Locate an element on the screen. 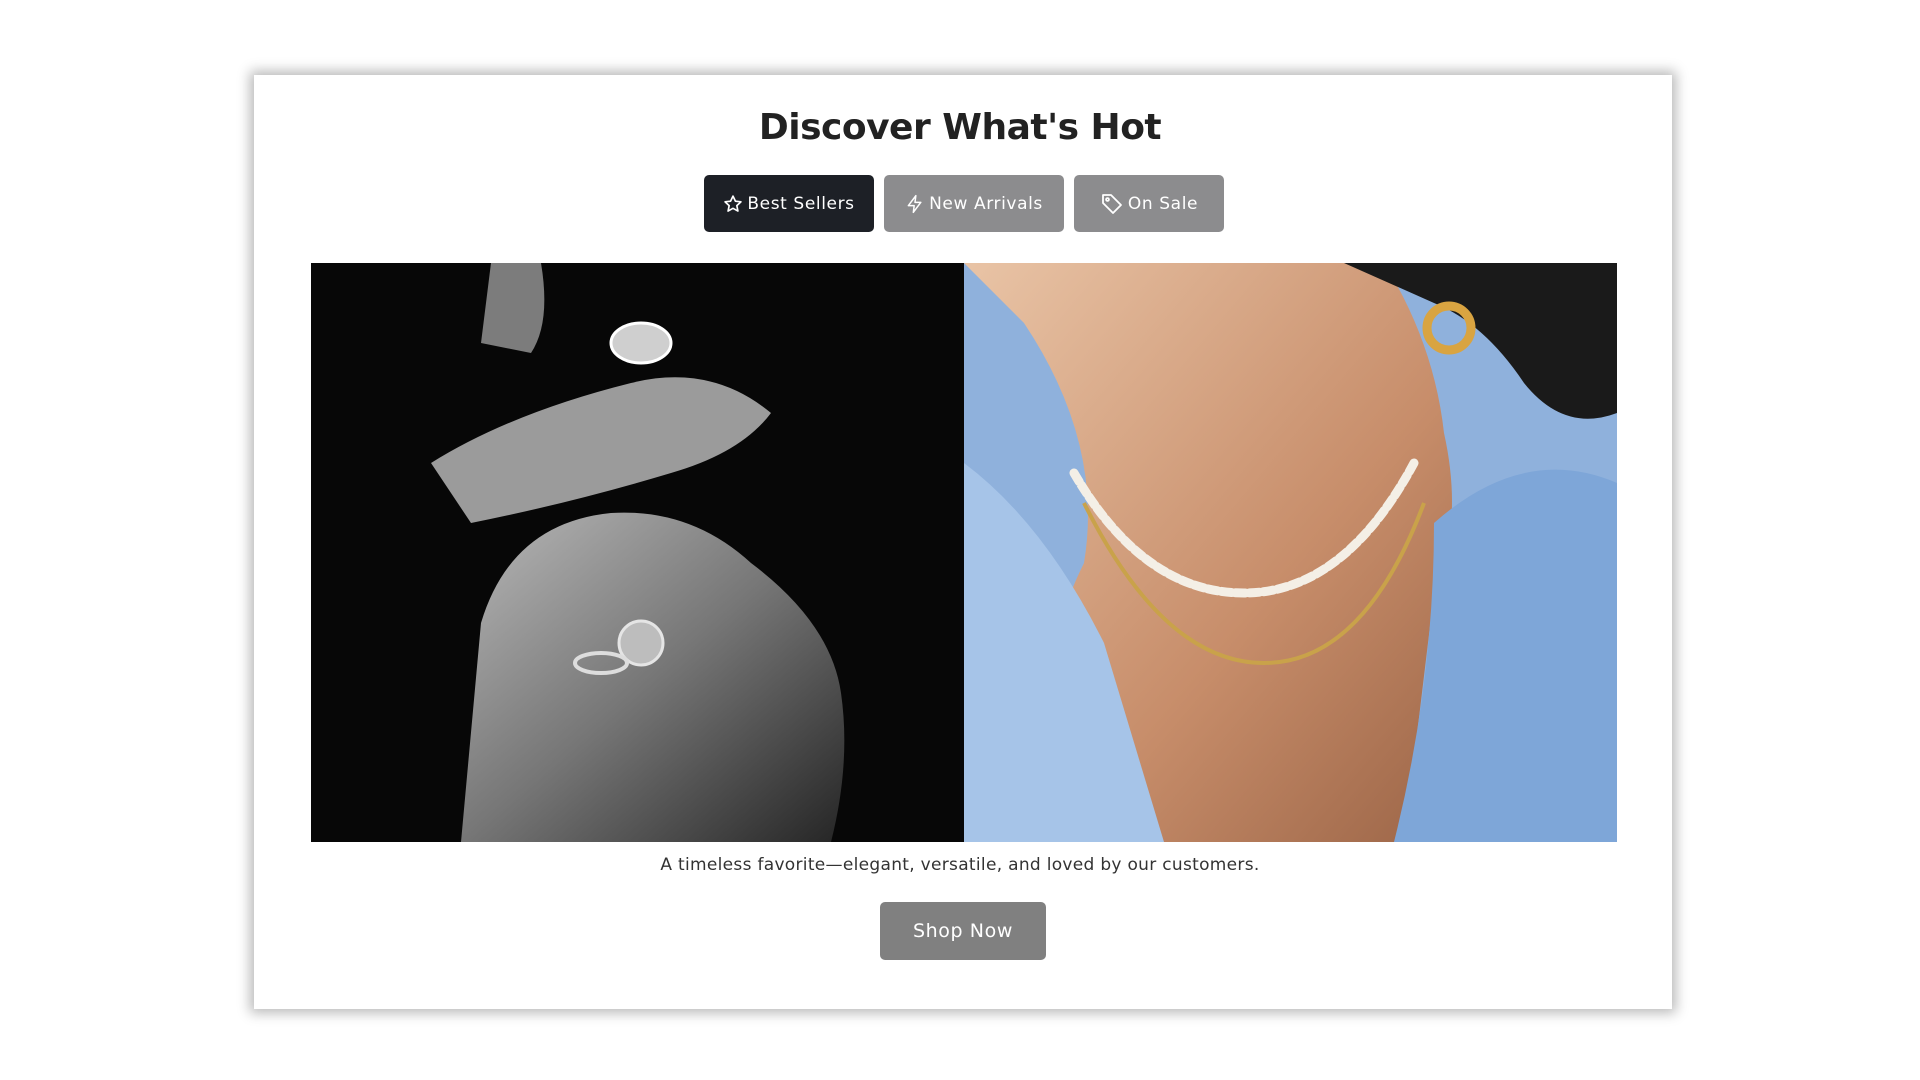 The width and height of the screenshot is (1920, 1080). tab-best-sellers: Best Sellers is located at coordinates (789, 203).